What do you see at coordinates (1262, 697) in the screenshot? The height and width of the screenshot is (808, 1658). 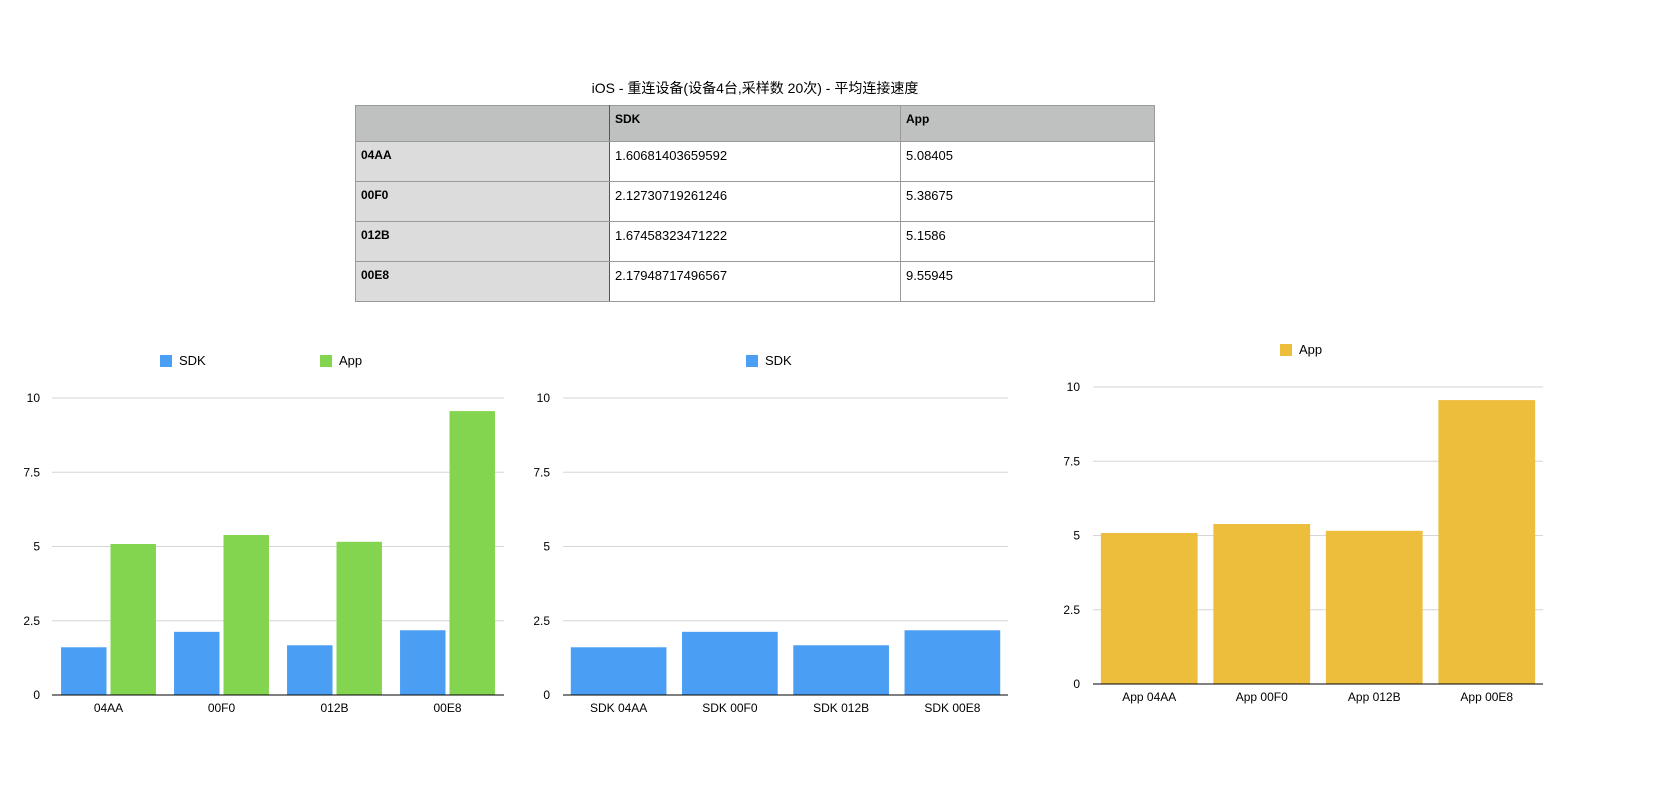 I see `x-tick-label: App 00F0` at bounding box center [1262, 697].